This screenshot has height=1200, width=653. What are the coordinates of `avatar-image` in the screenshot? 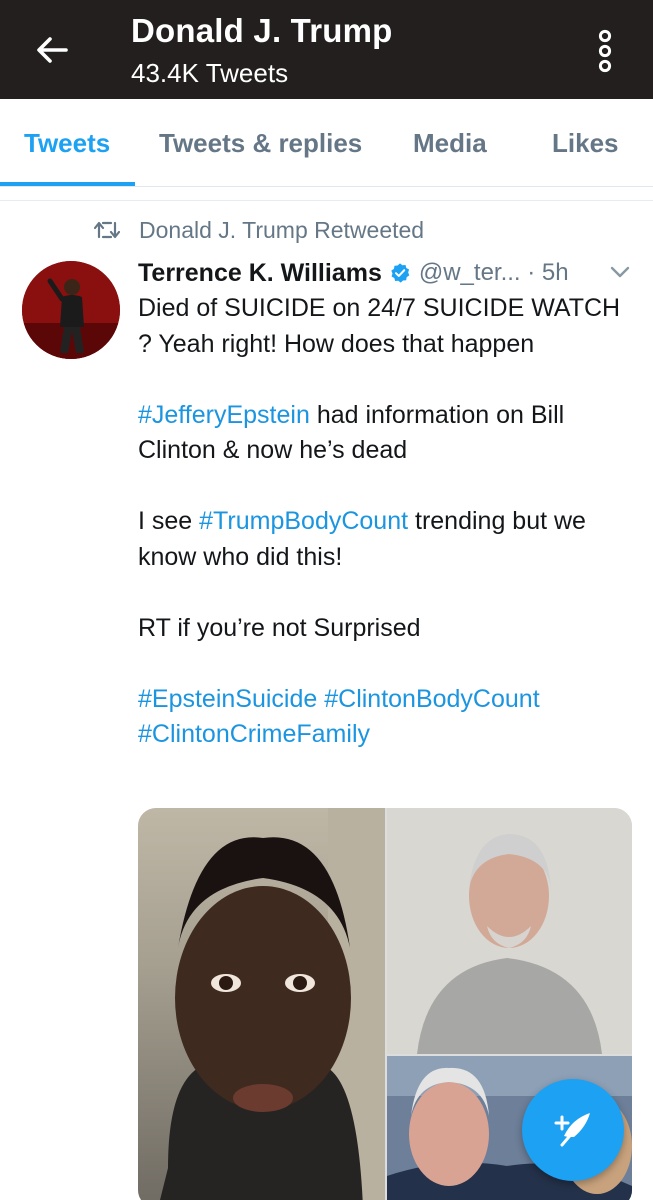 It's located at (71, 310).